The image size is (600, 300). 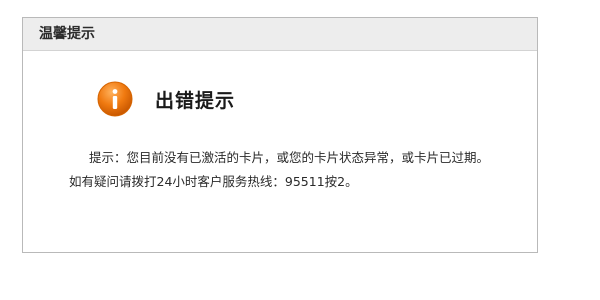 I want to click on dialog-header-title: 温馨提示, so click(x=67, y=34).